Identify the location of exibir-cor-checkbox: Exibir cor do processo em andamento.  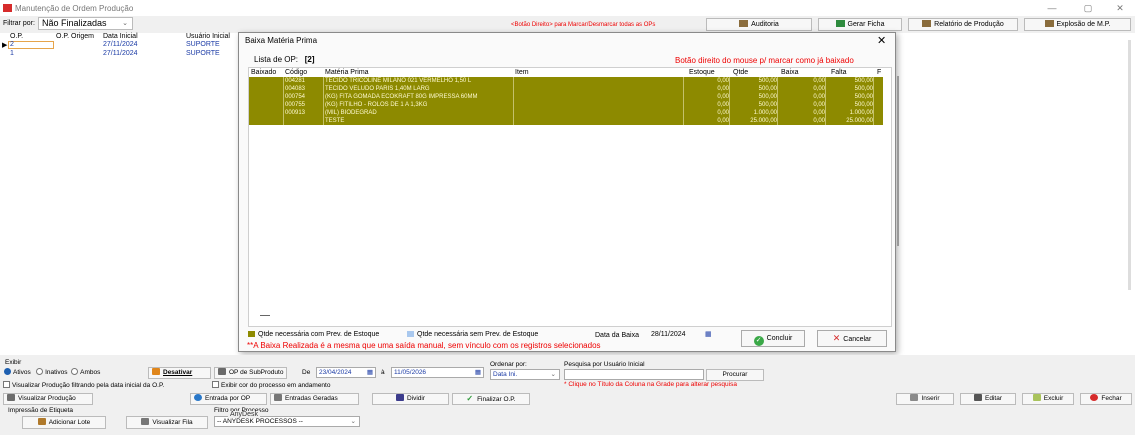
(271, 385).